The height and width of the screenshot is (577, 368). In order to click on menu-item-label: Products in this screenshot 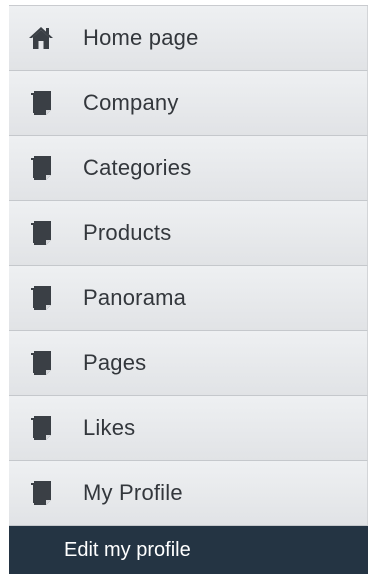, I will do `click(127, 232)`.